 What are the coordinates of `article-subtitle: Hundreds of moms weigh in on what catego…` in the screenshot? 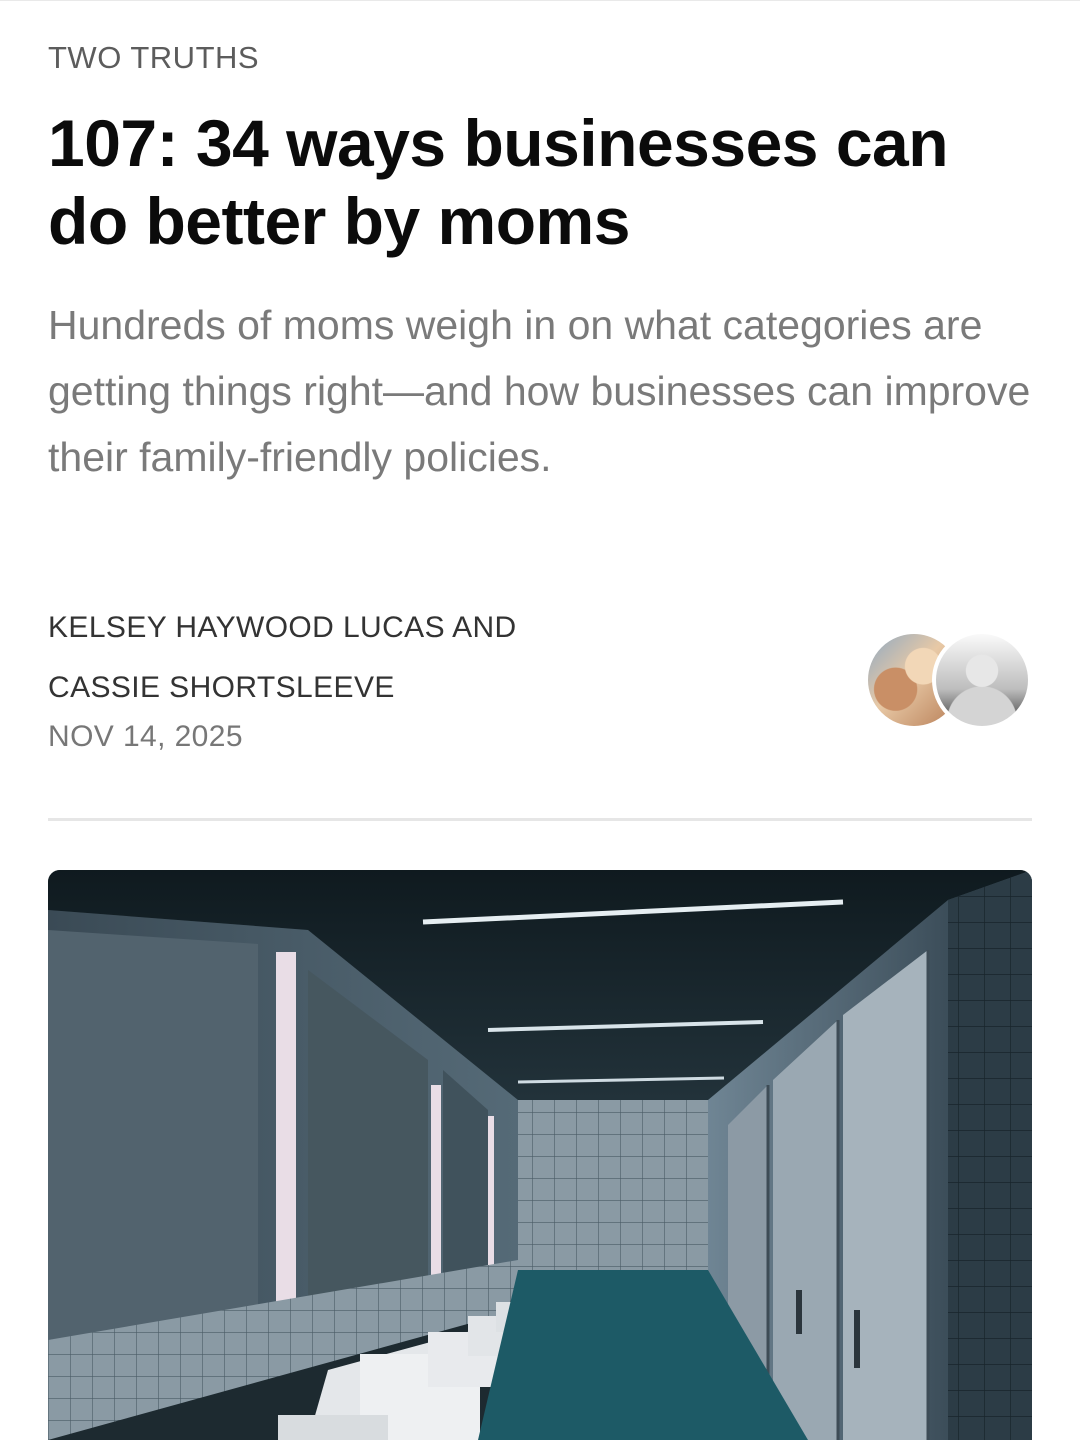 It's located at (539, 391).